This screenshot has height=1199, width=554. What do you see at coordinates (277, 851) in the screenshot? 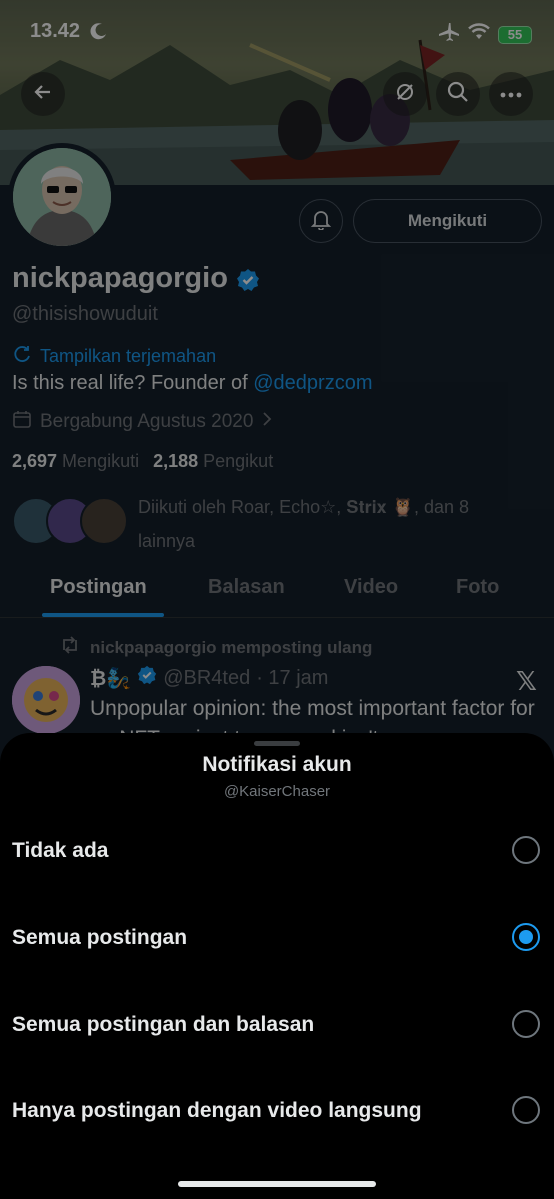
I see `option-tidak-ada: Tidak ada` at bounding box center [277, 851].